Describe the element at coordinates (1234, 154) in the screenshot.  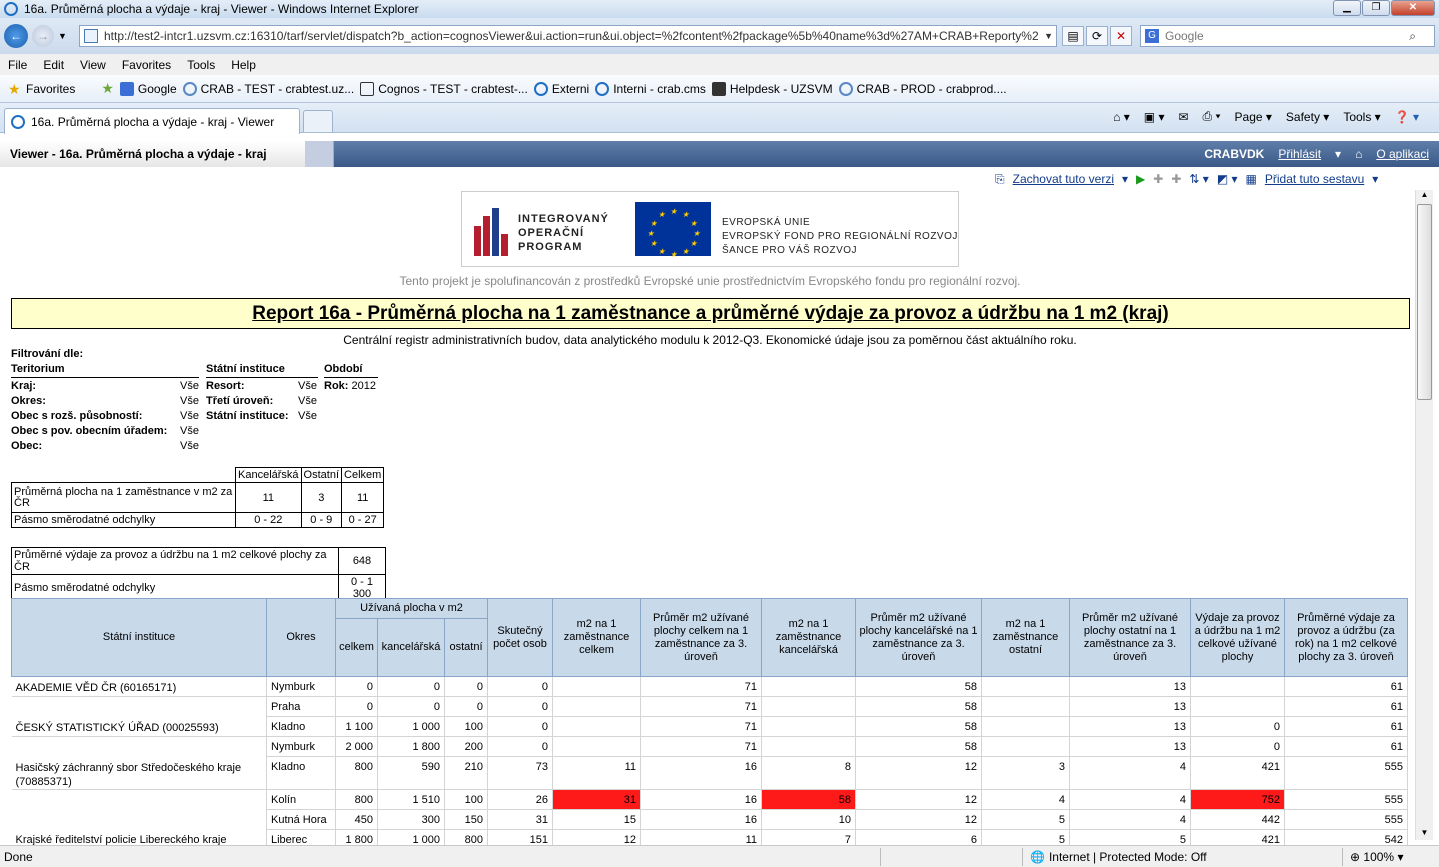
I see `user-name: CRABVDK` at that location.